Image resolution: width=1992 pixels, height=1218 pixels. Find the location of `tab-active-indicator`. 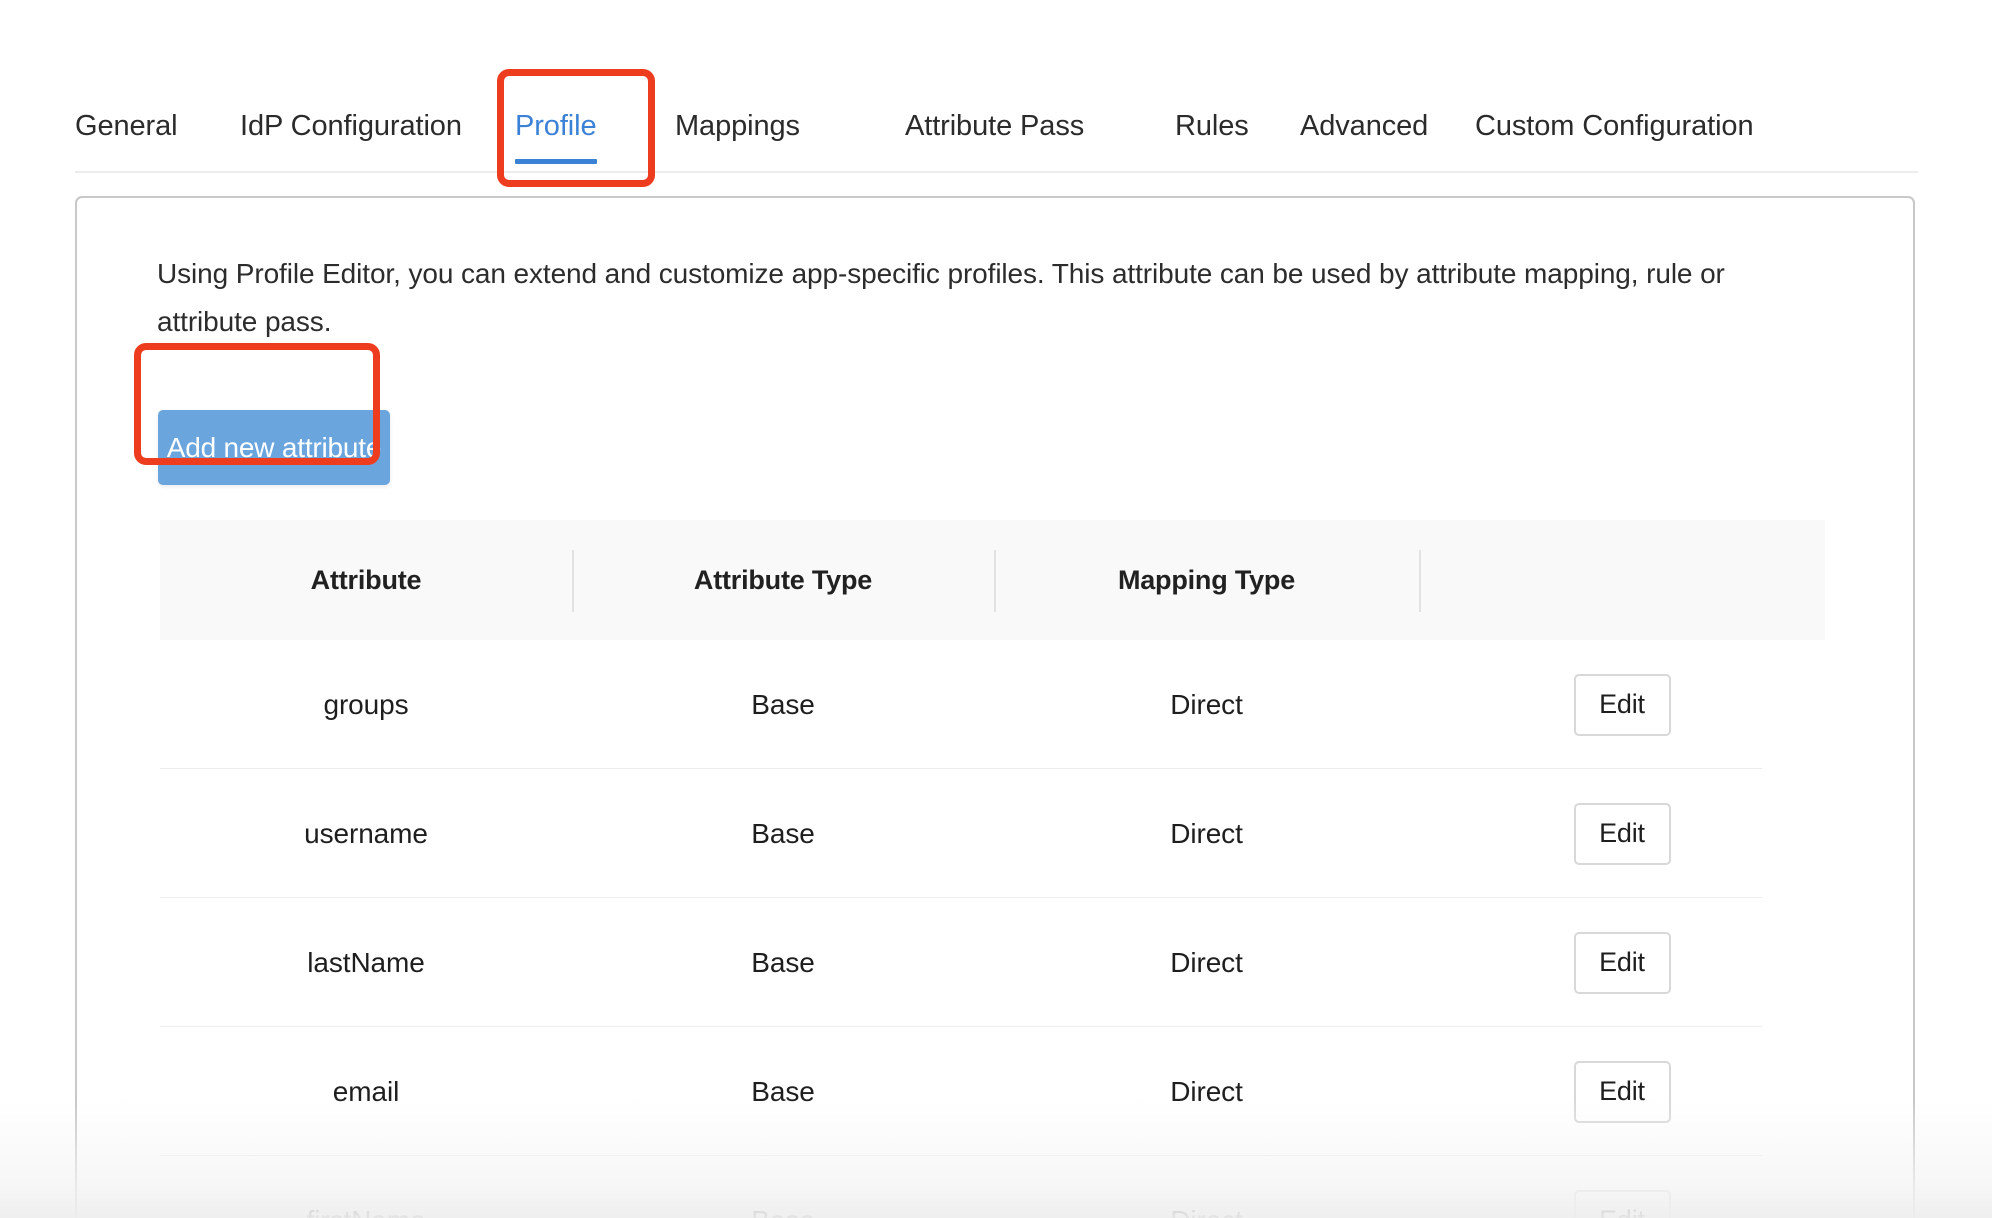

tab-active-indicator is located at coordinates (555, 161).